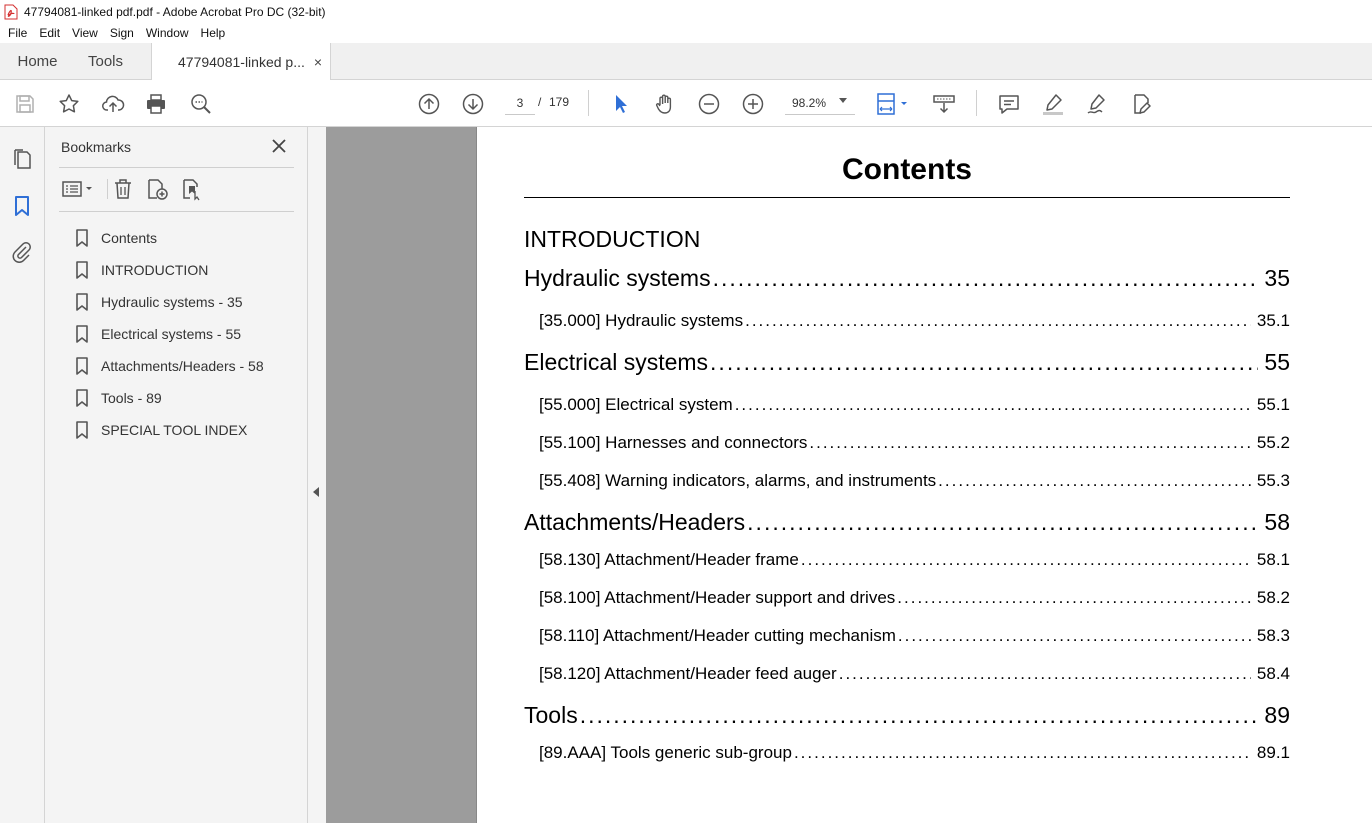 The width and height of the screenshot is (1372, 823). What do you see at coordinates (192, 189) in the screenshot?
I see `bookmark-from-selection-icon` at bounding box center [192, 189].